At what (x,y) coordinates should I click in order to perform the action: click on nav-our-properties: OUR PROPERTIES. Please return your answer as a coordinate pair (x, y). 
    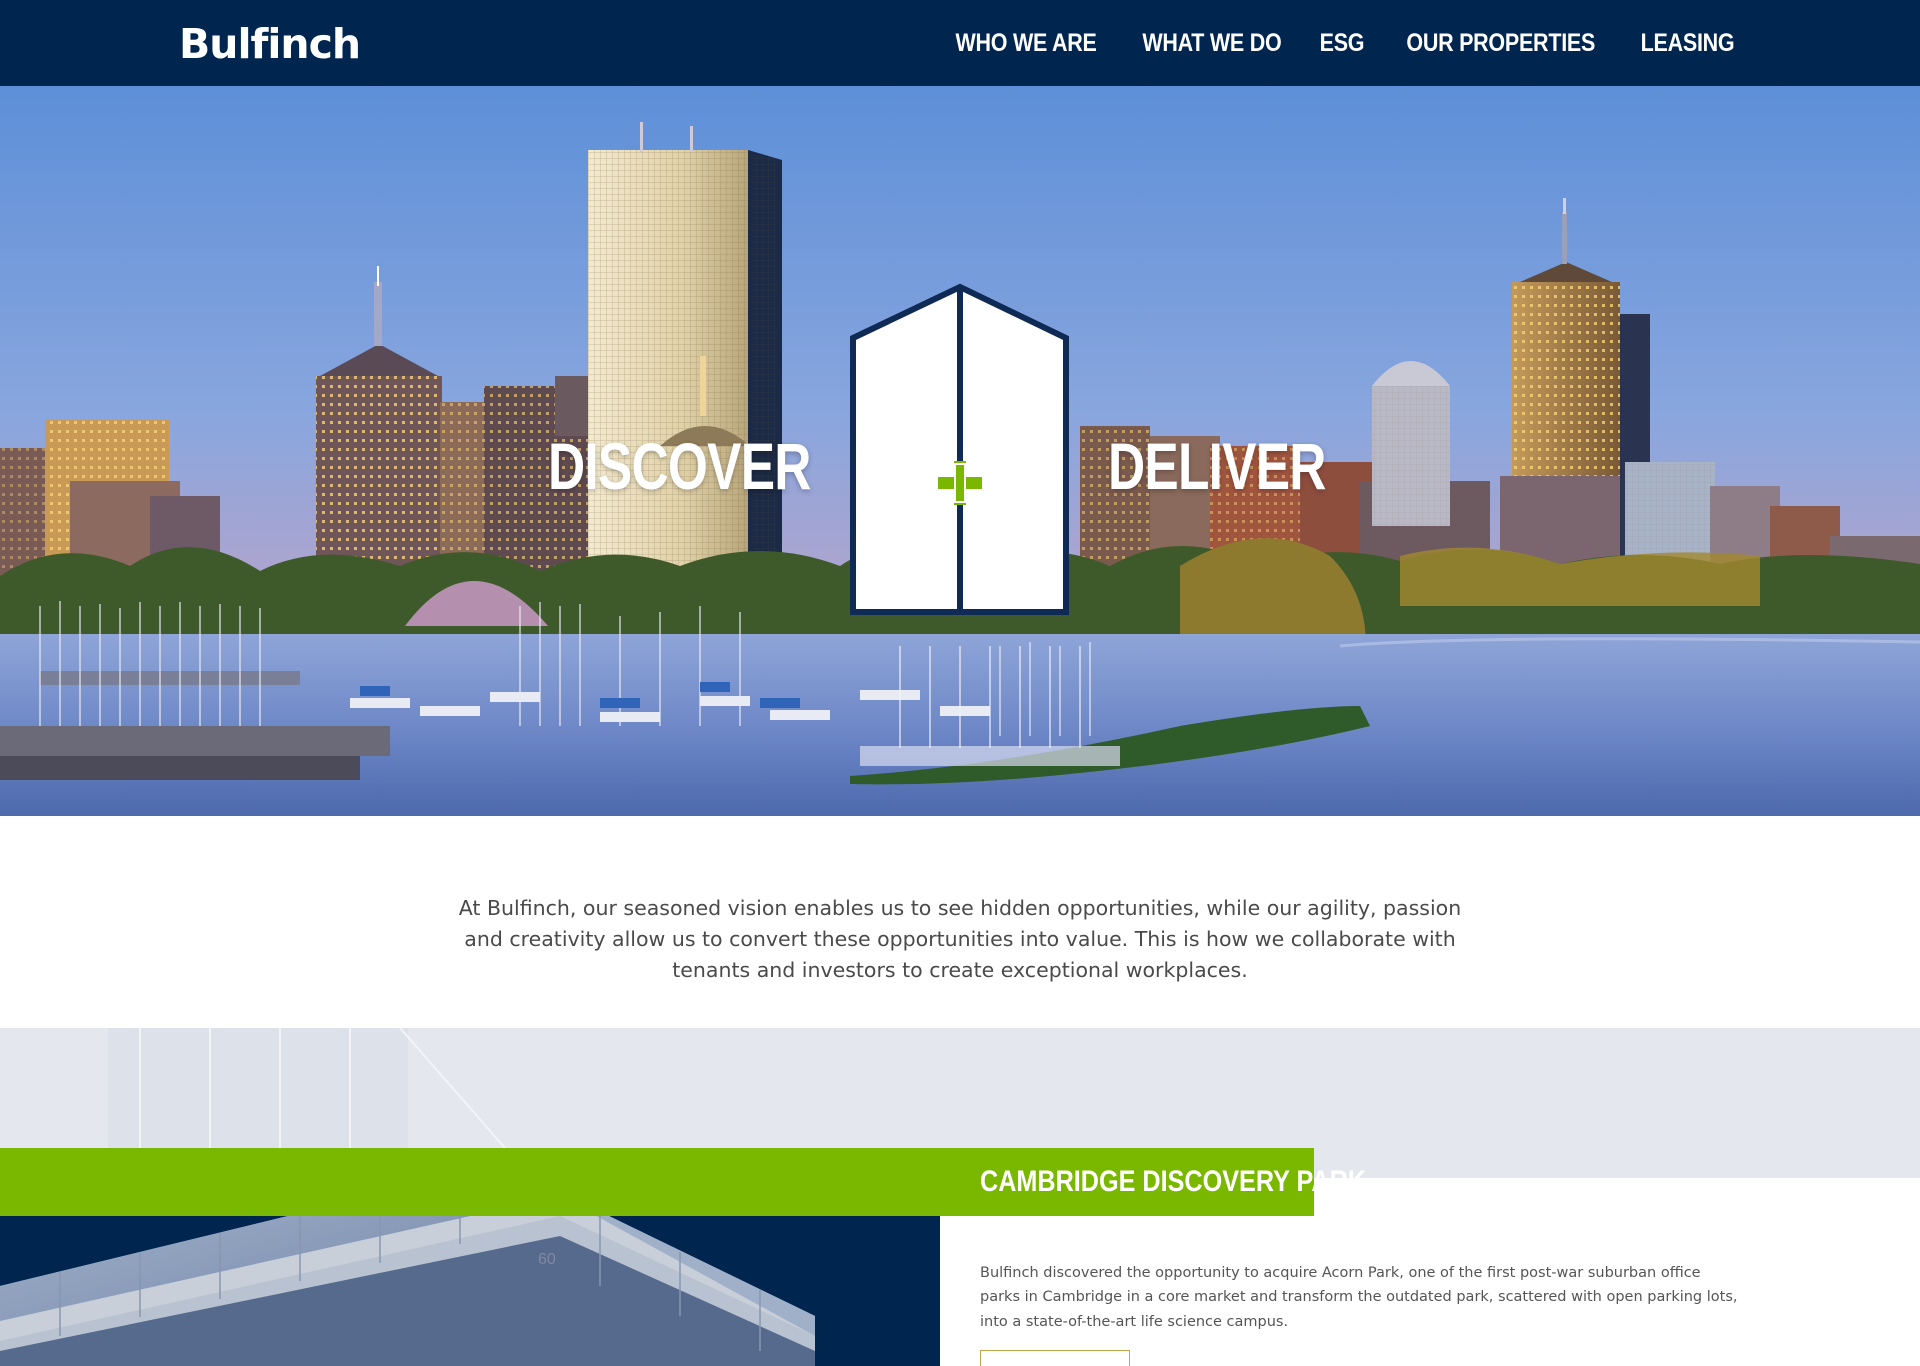
    Looking at the image, I should click on (1500, 43).